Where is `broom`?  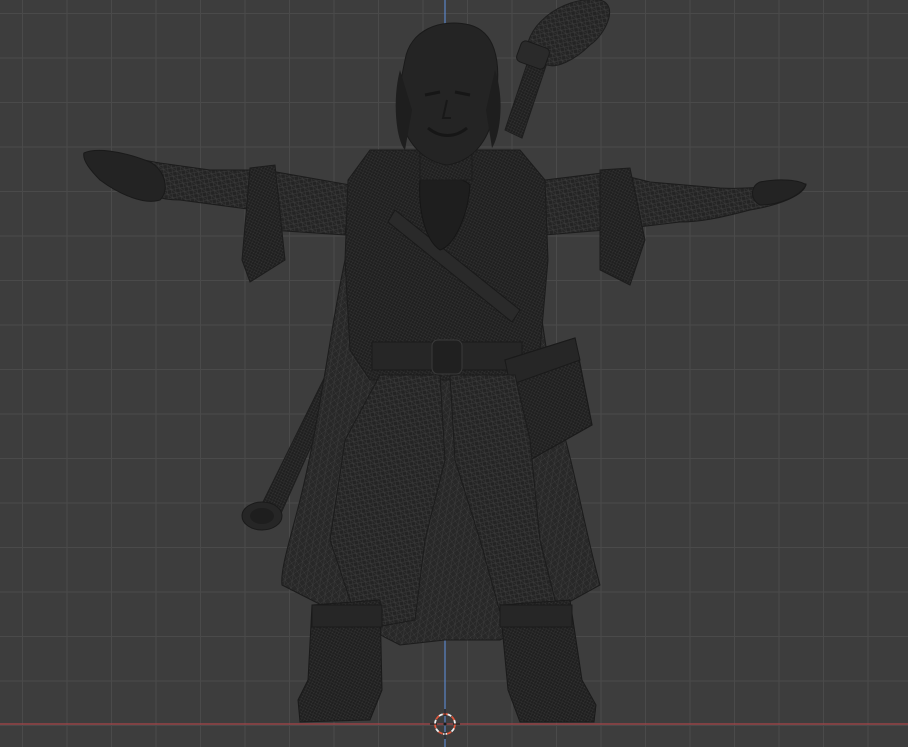
broom is located at coordinates (557, 69).